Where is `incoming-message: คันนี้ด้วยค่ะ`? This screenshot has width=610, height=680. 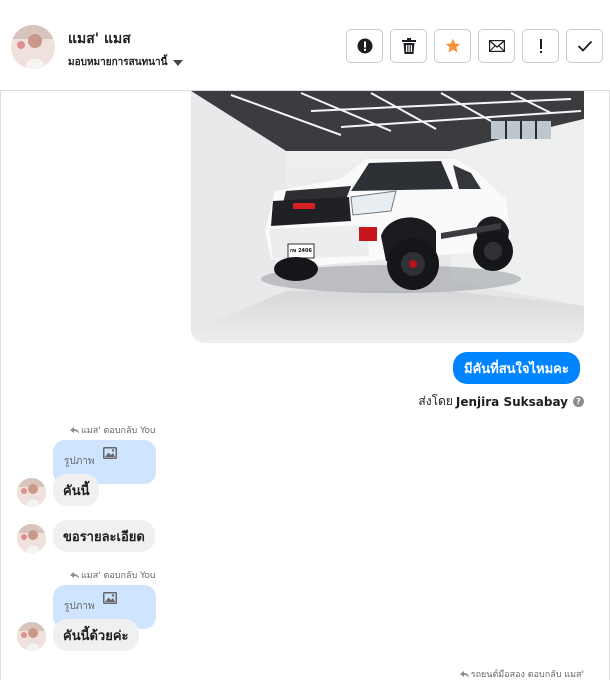 incoming-message: คันนี้ด้วยค่ะ is located at coordinates (96, 635).